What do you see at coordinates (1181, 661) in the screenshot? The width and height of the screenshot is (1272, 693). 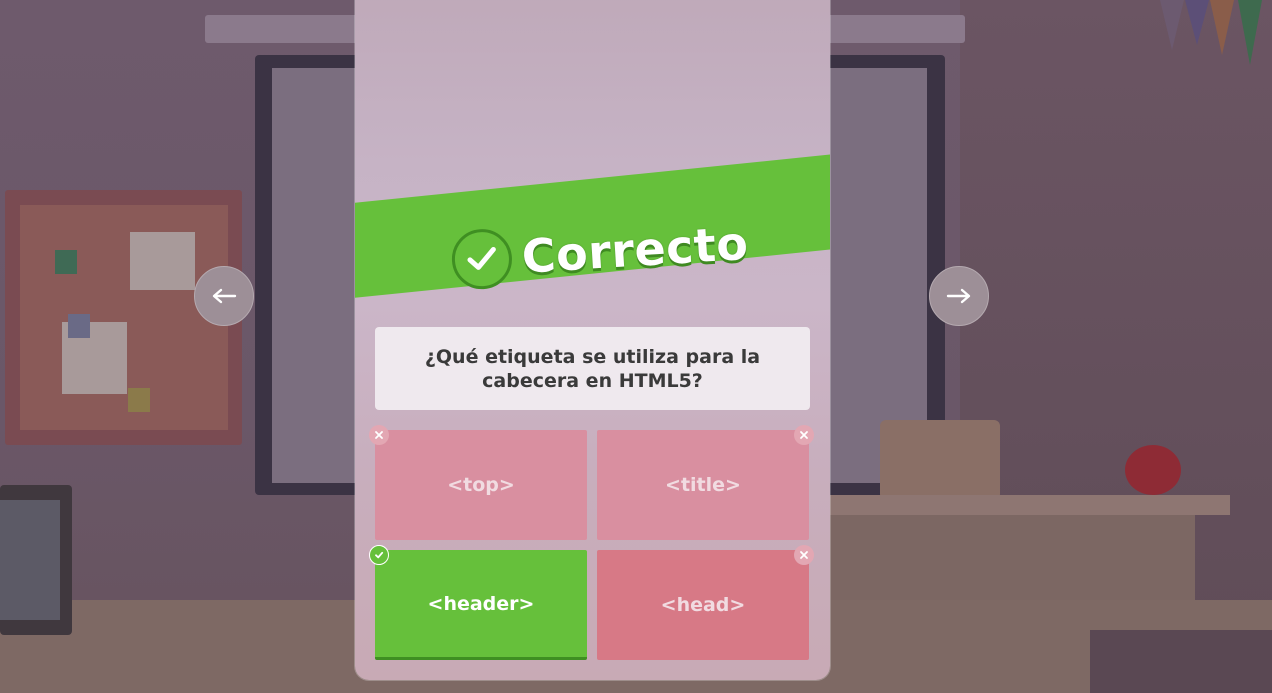 I see `bookshelf` at bounding box center [1181, 661].